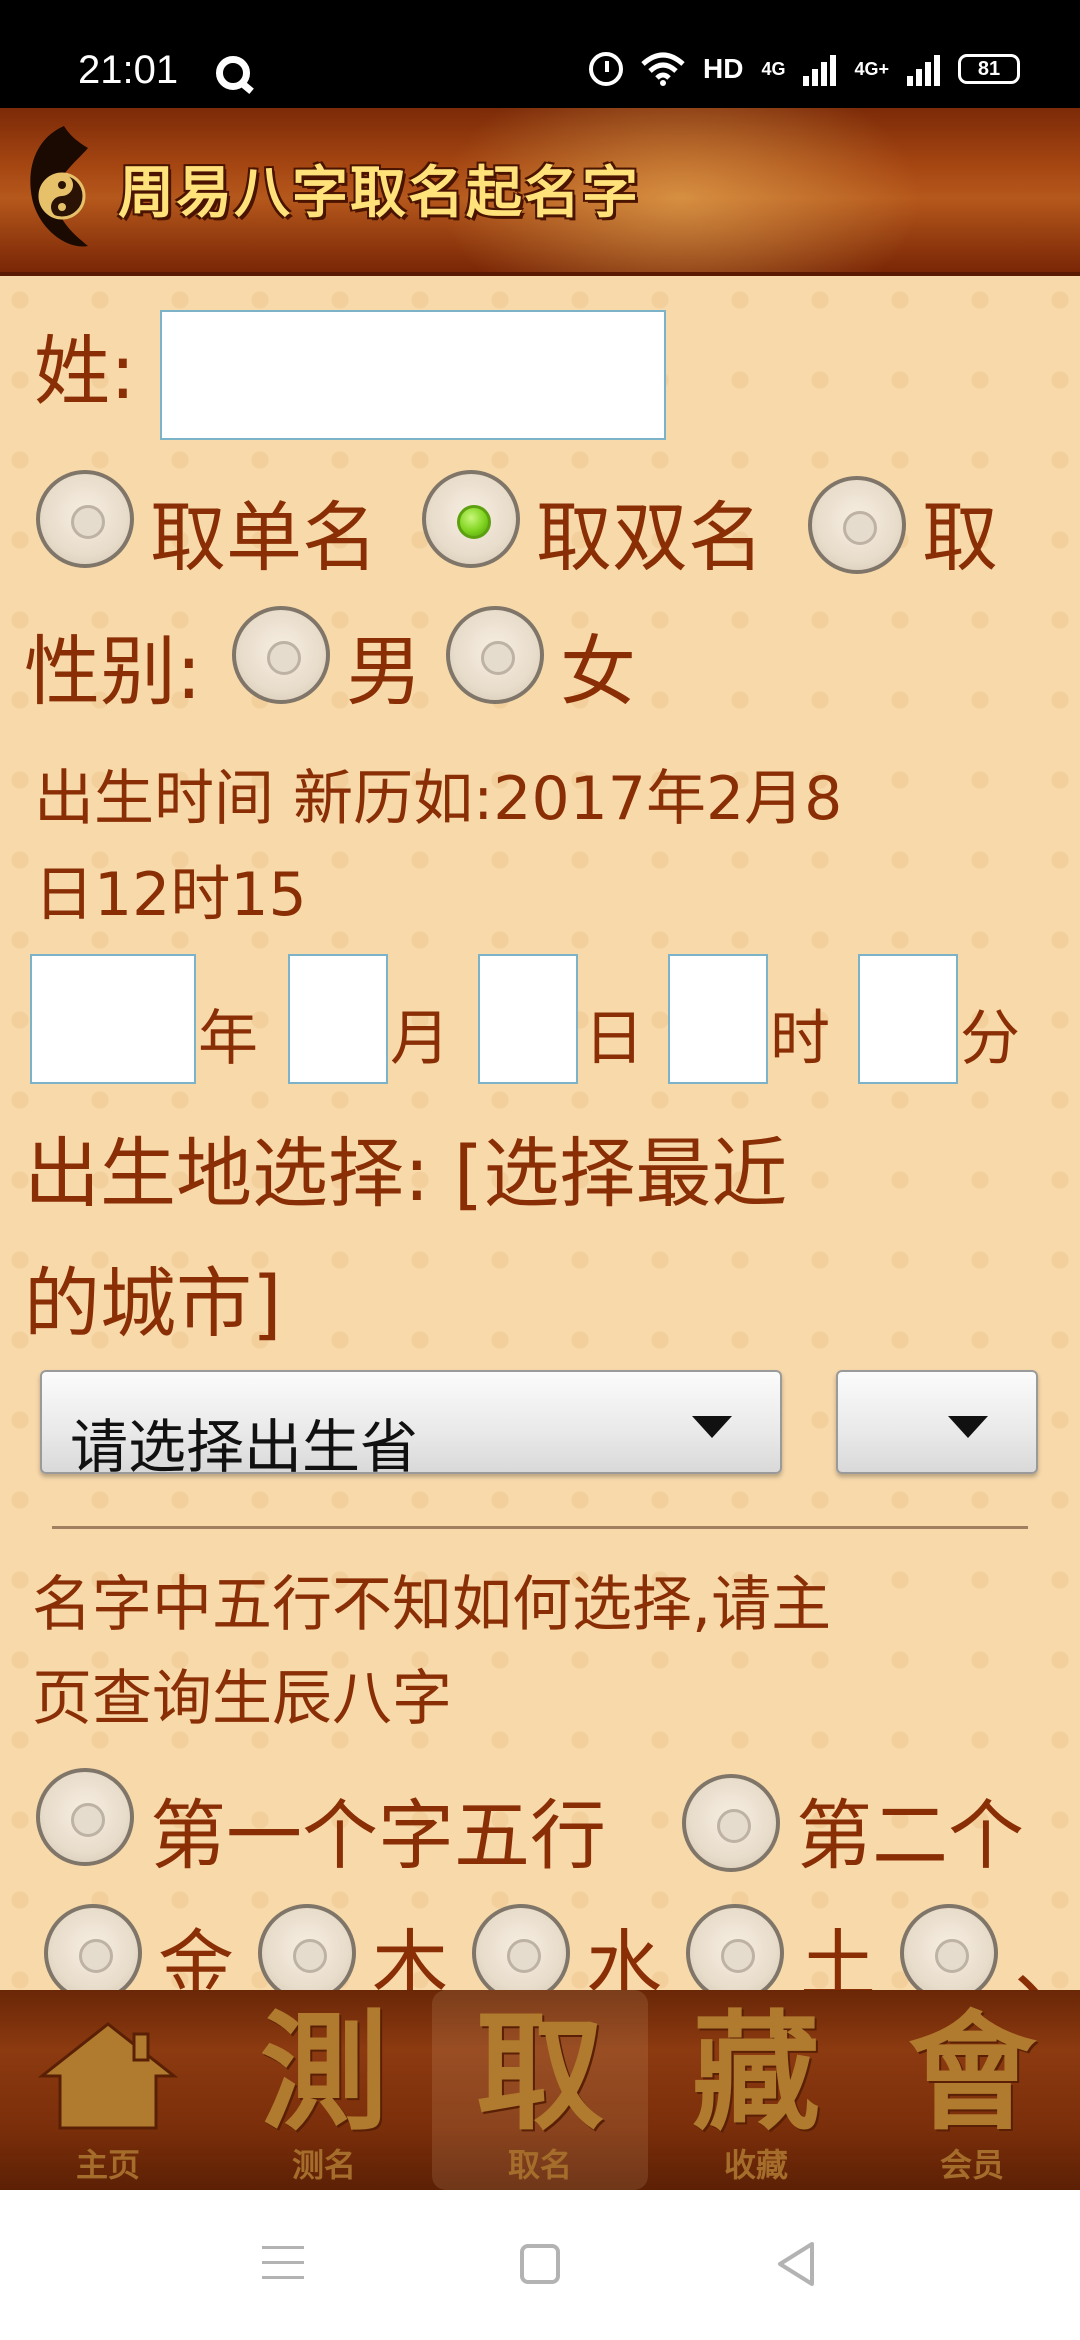 This screenshot has height=2340, width=1080. I want to click on option-element-fire: 、, so click(1047, 1947).